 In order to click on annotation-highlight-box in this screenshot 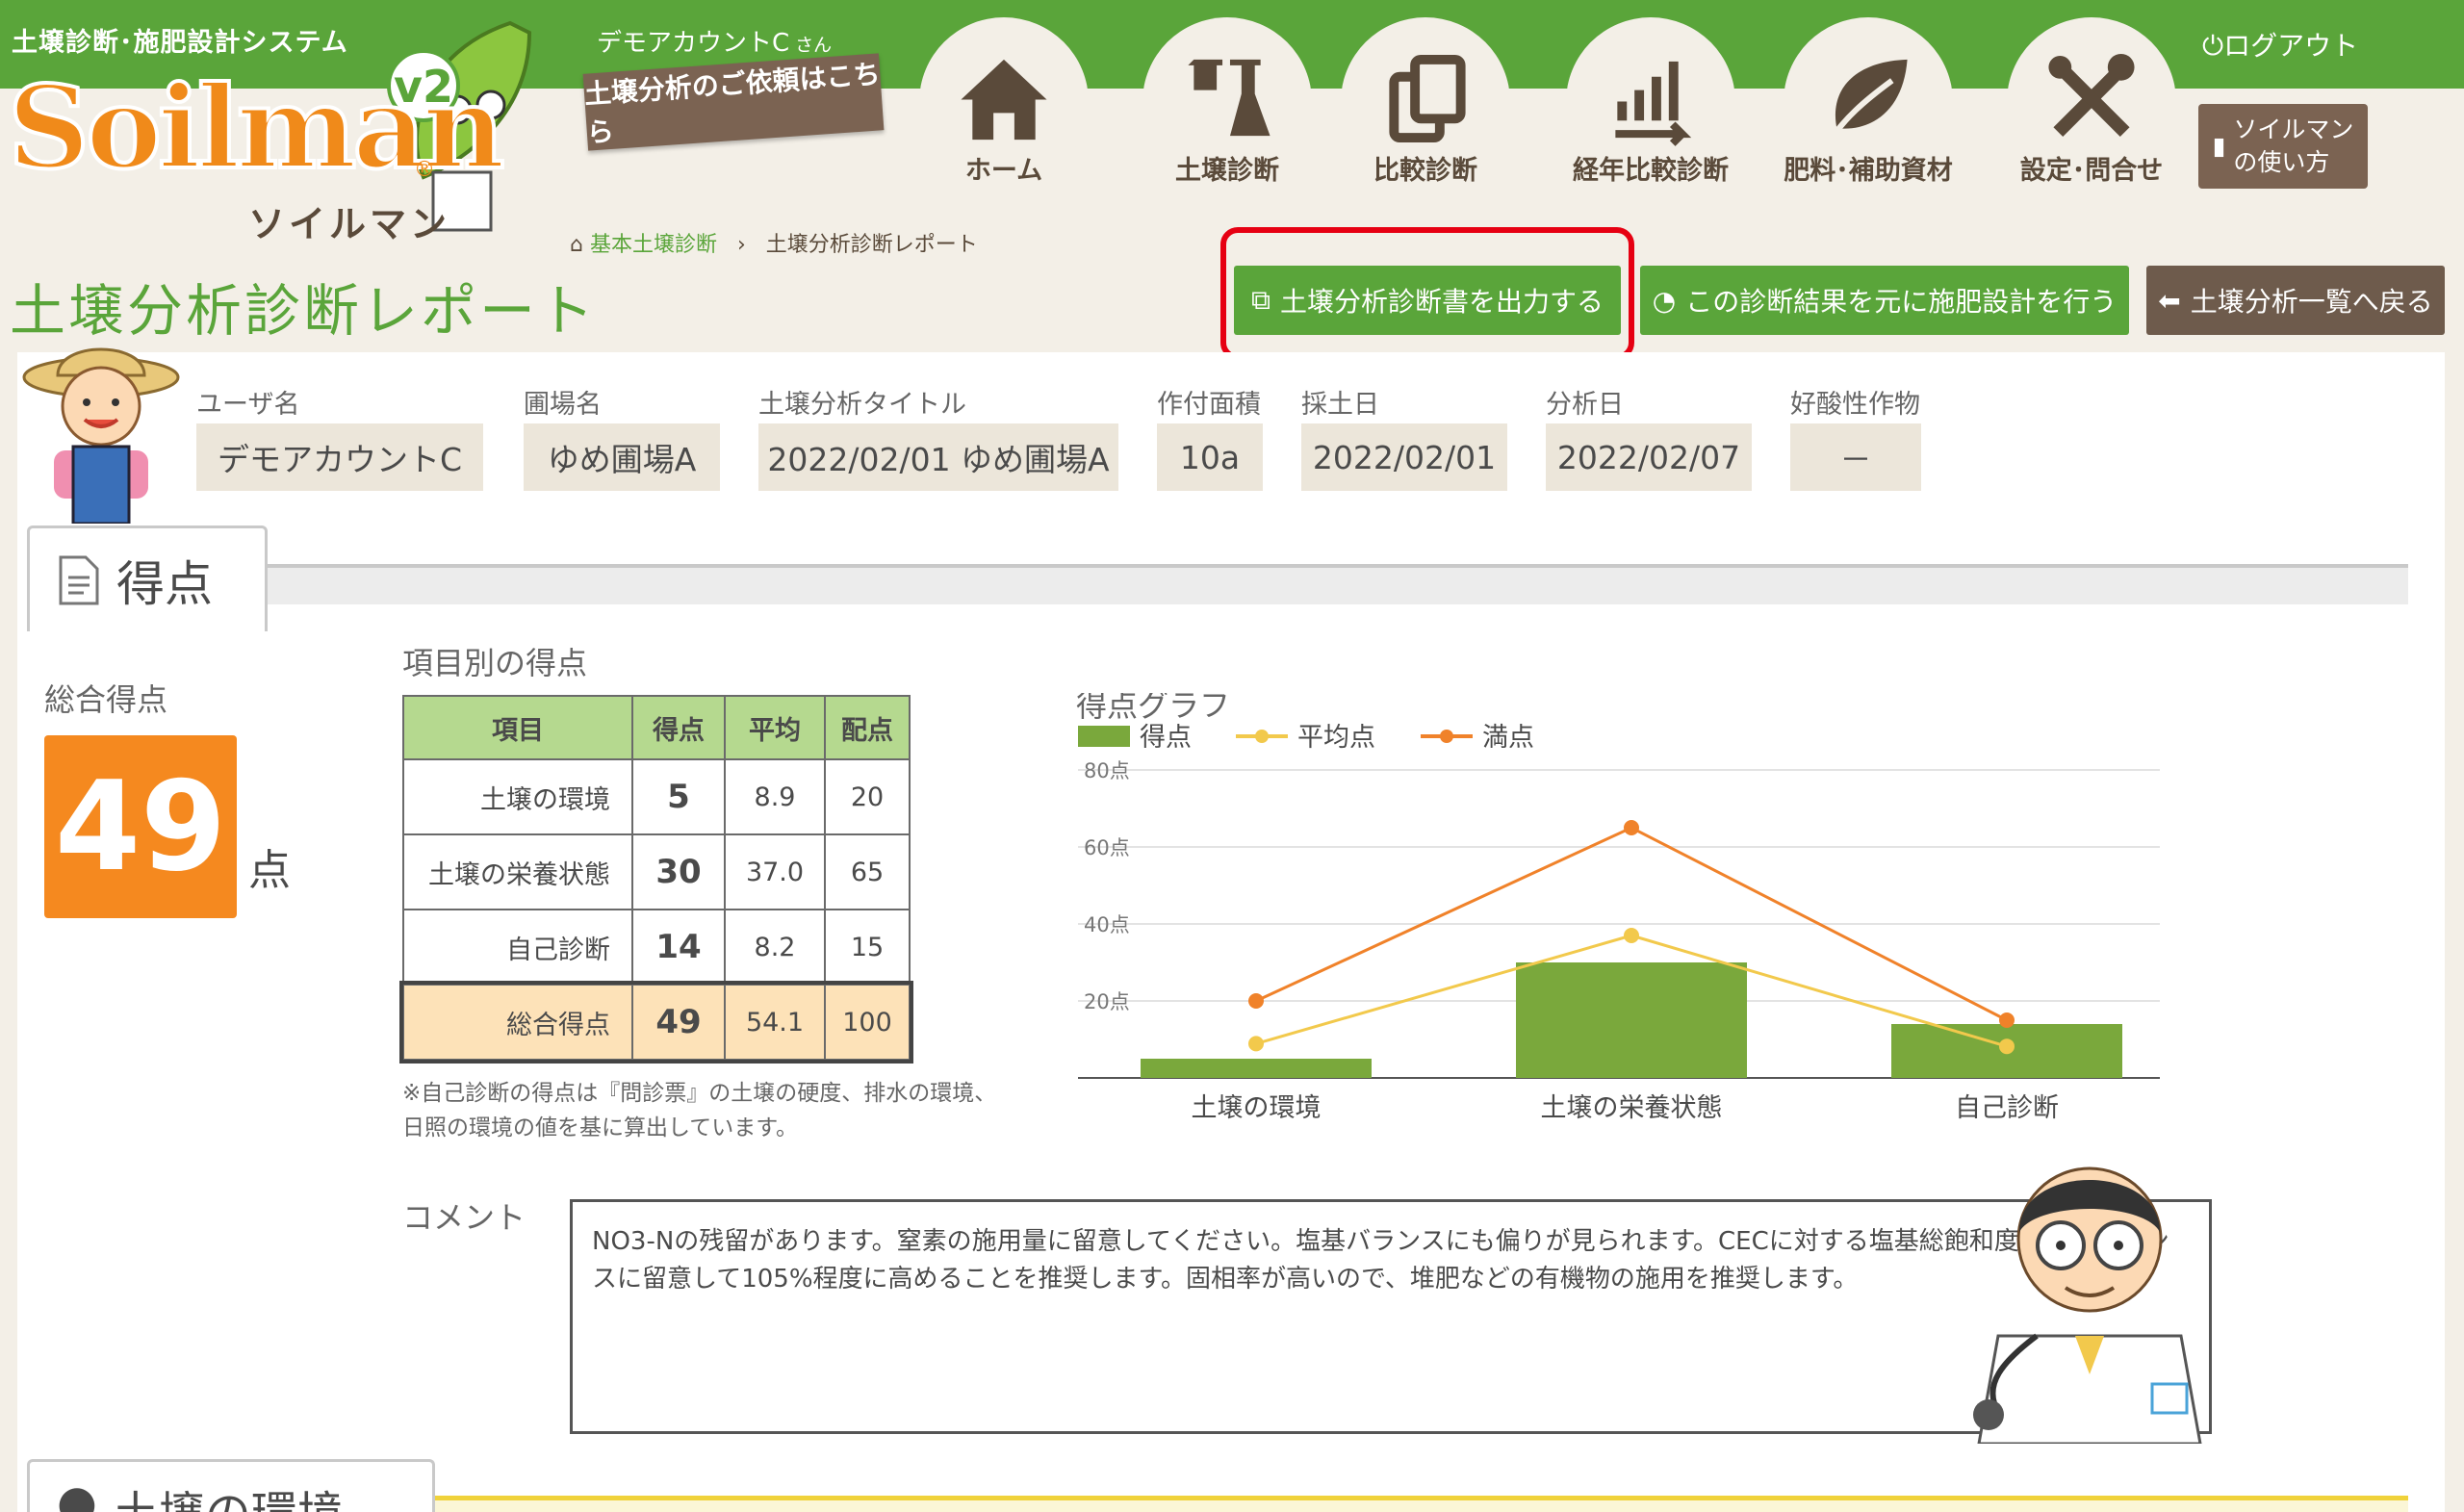, I will do `click(1427, 293)`.